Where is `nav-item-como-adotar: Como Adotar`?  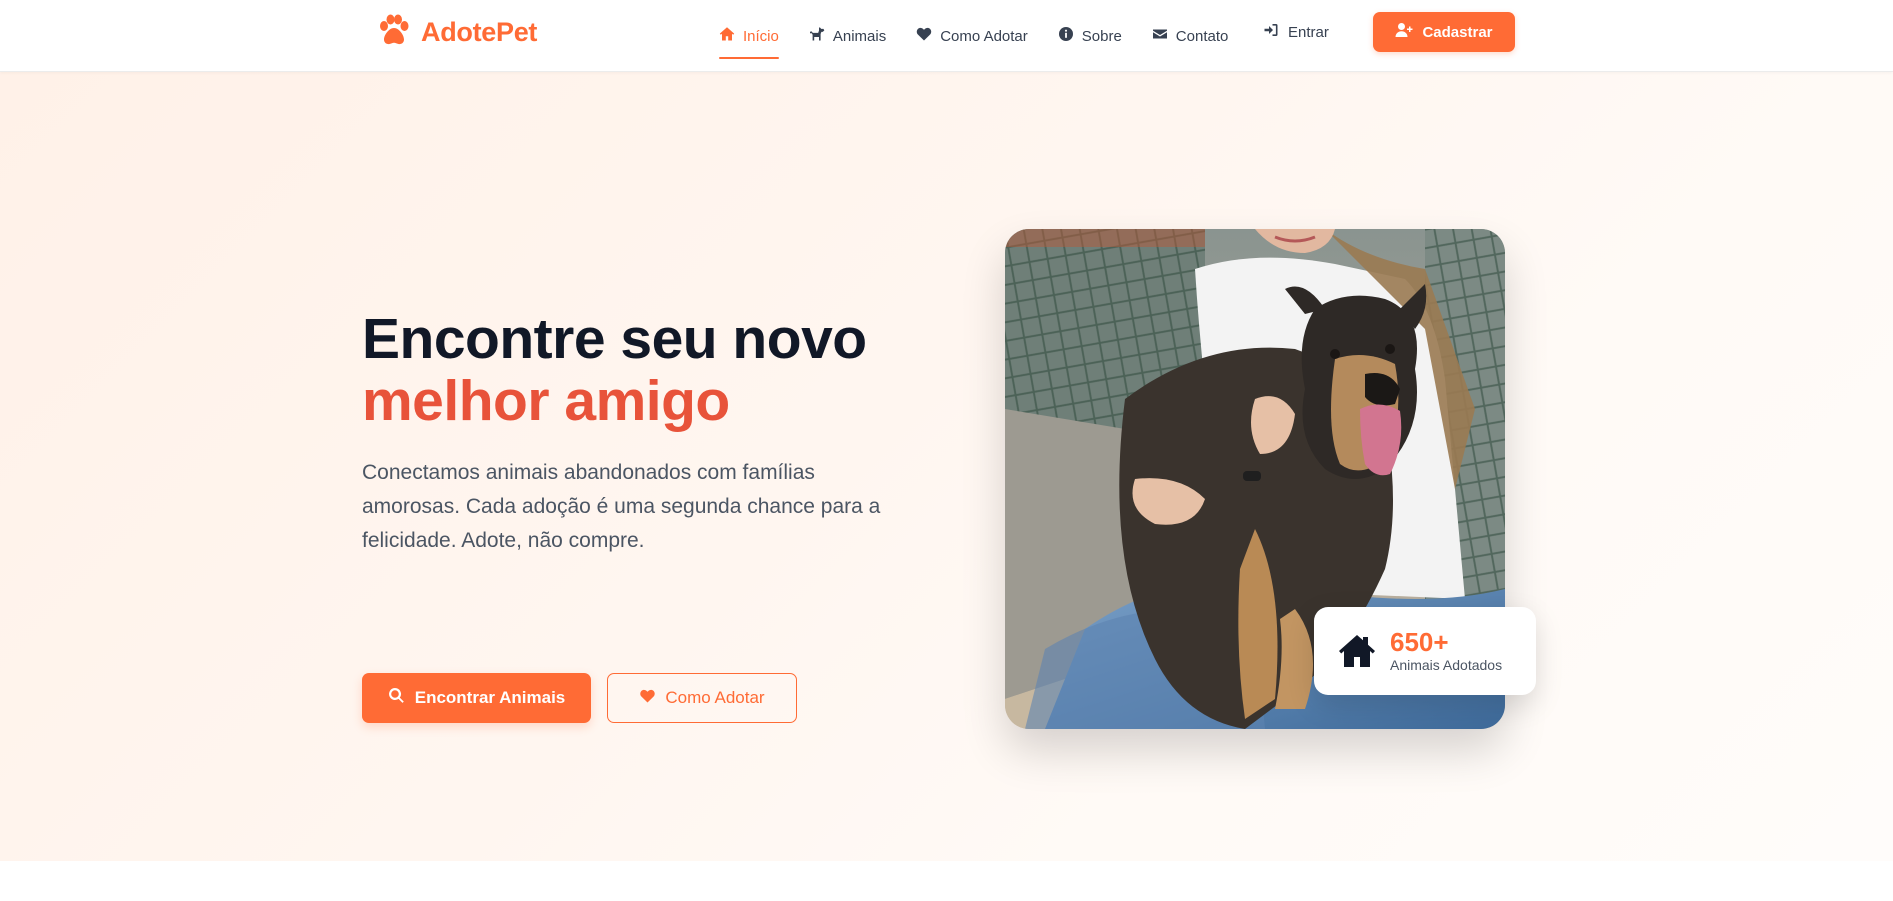
nav-item-como-adotar: Como Adotar is located at coordinates (972, 36).